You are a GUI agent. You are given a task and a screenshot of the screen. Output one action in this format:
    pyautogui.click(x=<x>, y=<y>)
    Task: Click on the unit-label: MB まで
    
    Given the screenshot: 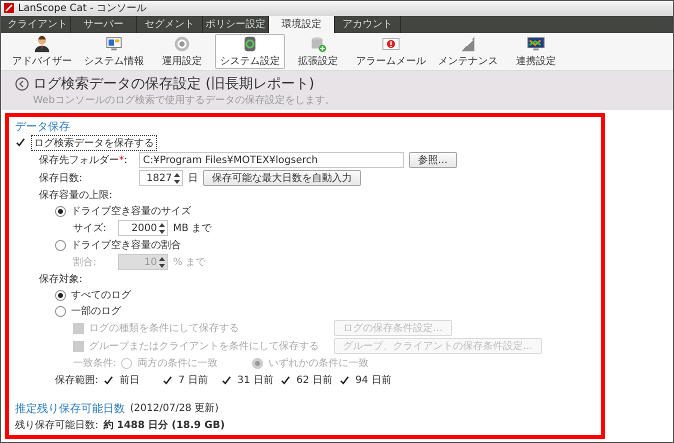 What is the action you would take?
    pyautogui.click(x=192, y=228)
    